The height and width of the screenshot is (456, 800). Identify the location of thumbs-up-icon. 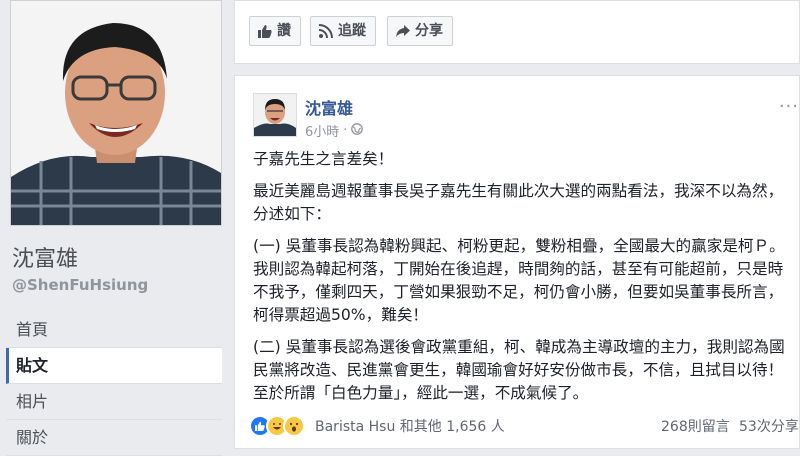
(265, 31).